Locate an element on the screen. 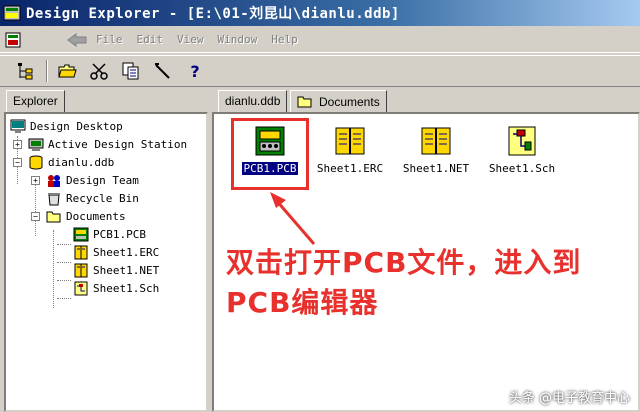 This screenshot has height=412, width=640. tab-explorer: Explorer is located at coordinates (35, 101).